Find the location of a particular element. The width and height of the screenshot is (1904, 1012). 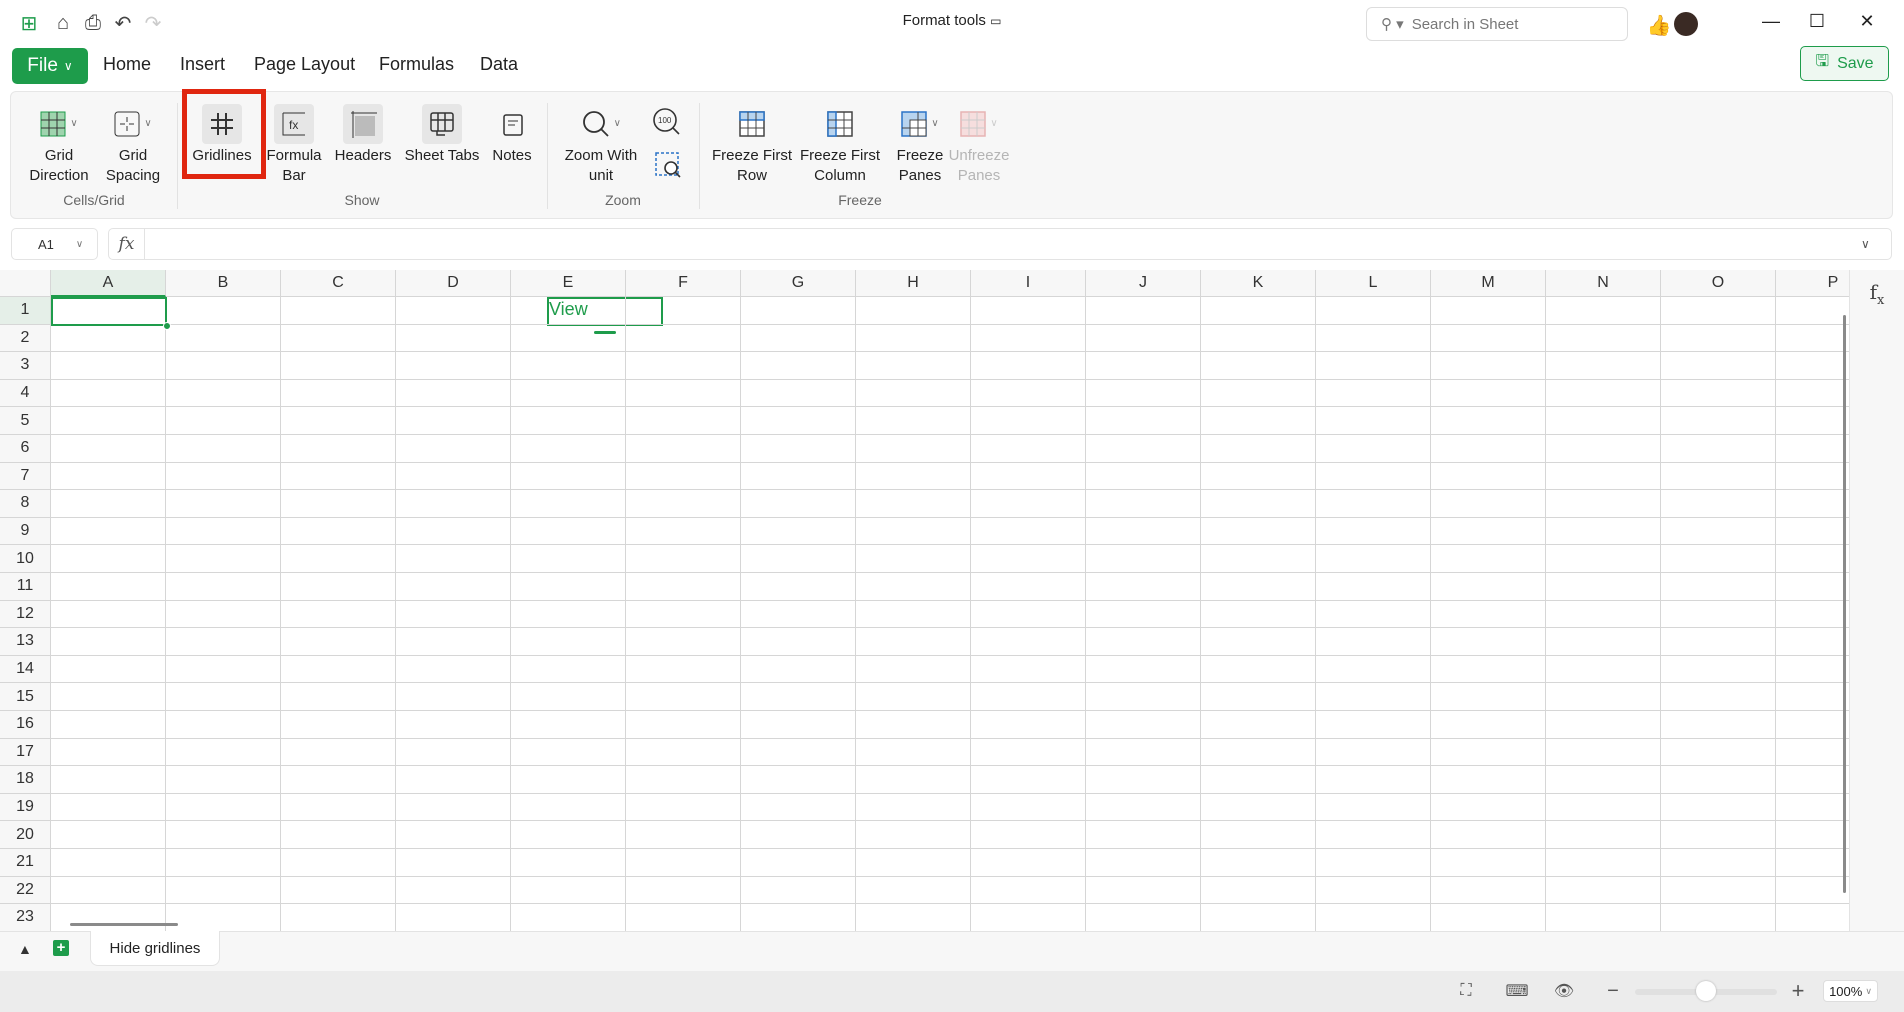

cell-F12 is located at coordinates (683, 614).